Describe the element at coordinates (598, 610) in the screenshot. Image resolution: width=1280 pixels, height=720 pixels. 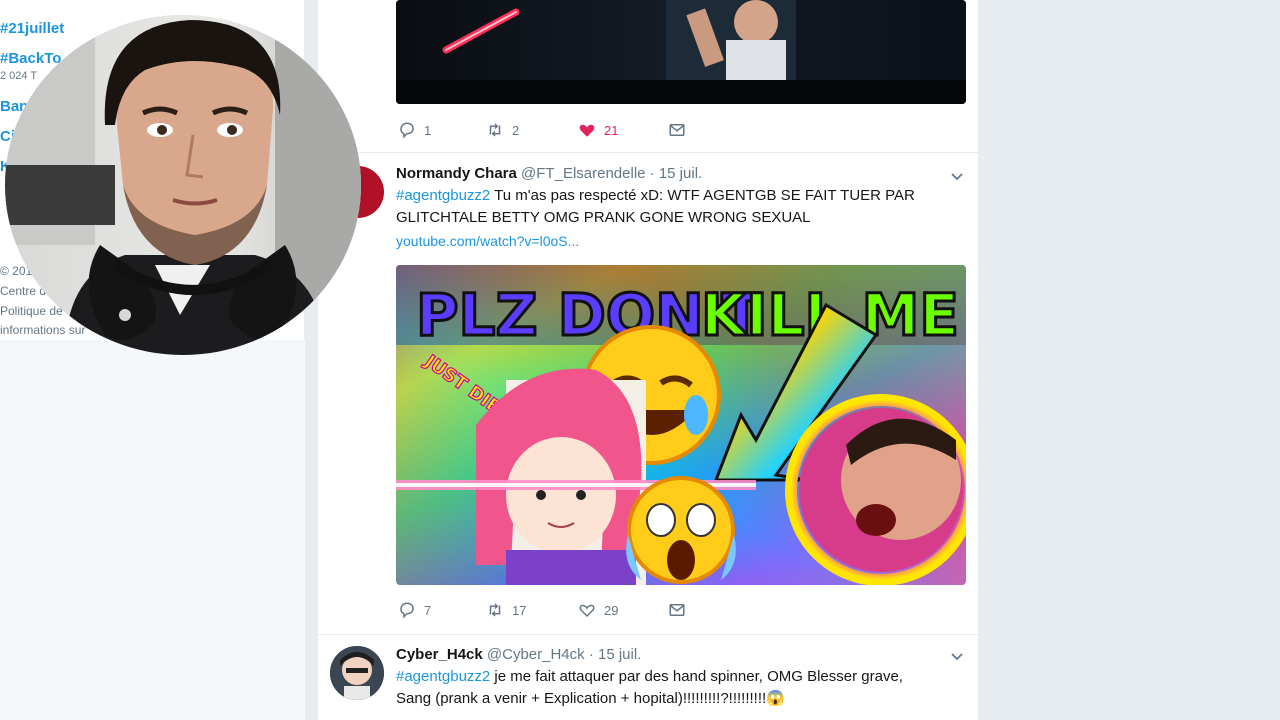
I see `like-button: 29` at that location.